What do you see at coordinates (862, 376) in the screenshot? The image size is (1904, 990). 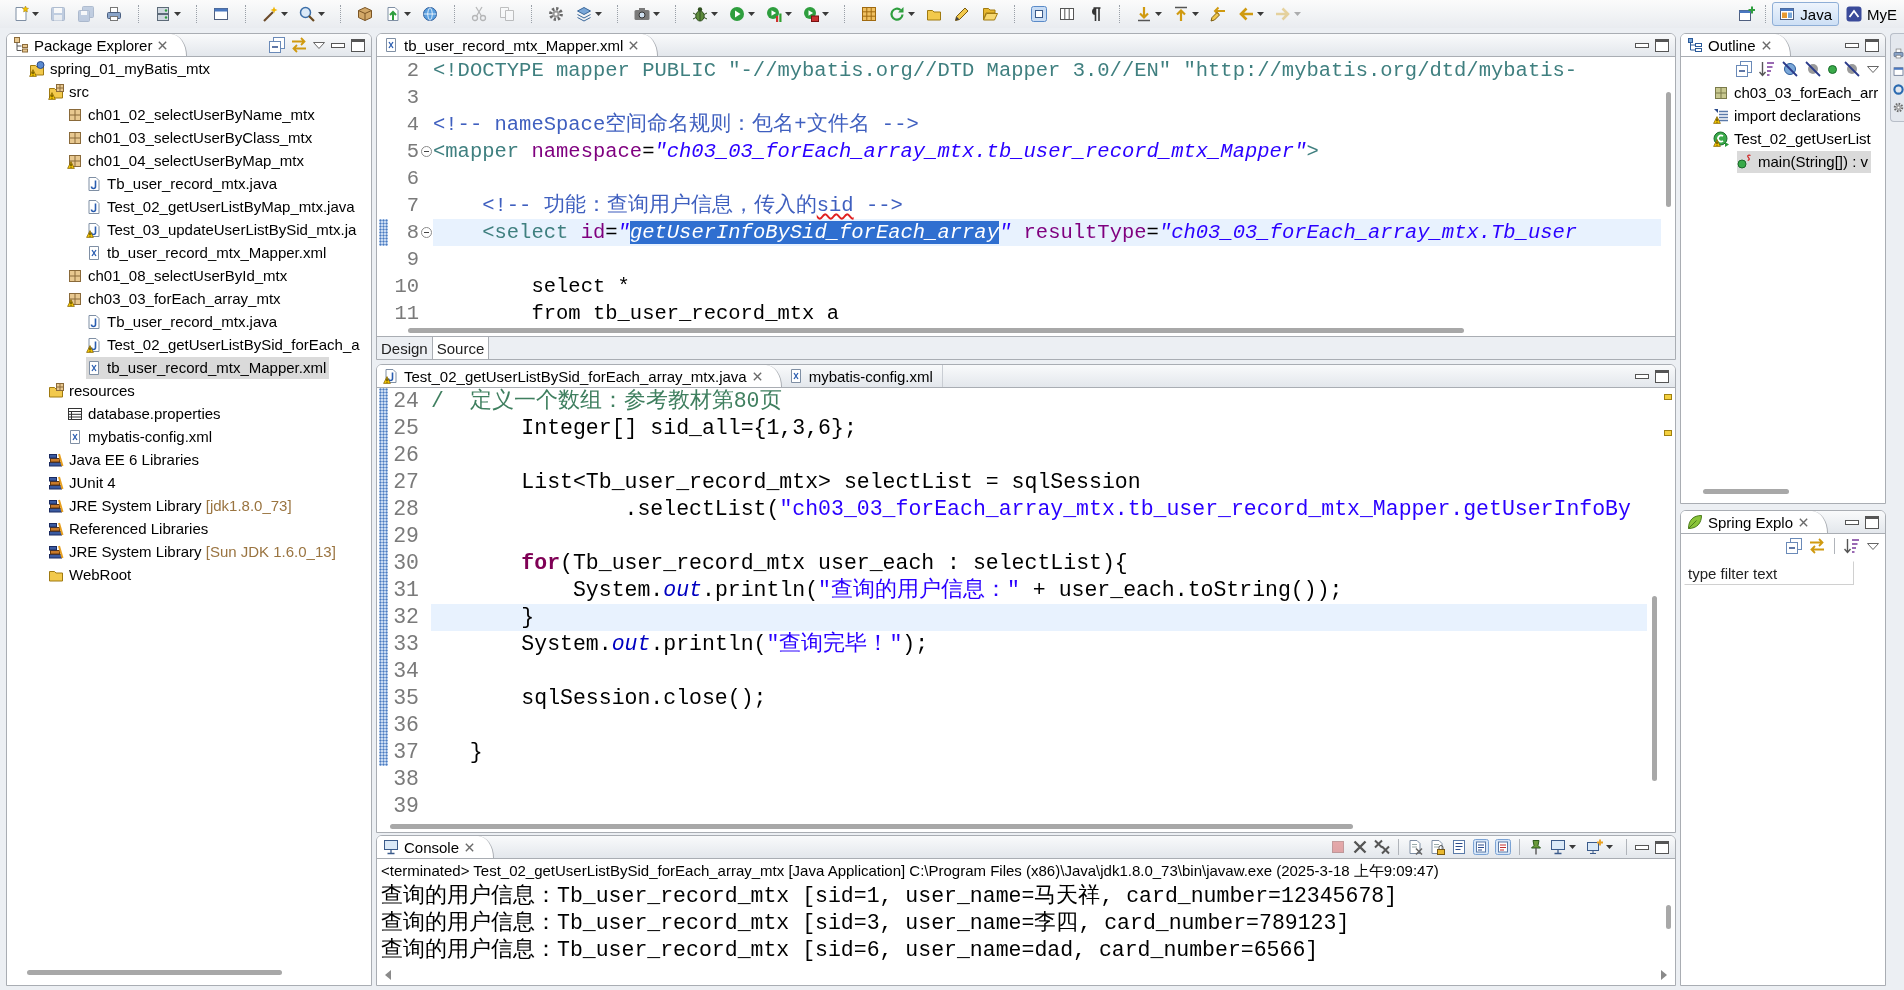 I see `editor-tab: mybatis-config.xml` at bounding box center [862, 376].